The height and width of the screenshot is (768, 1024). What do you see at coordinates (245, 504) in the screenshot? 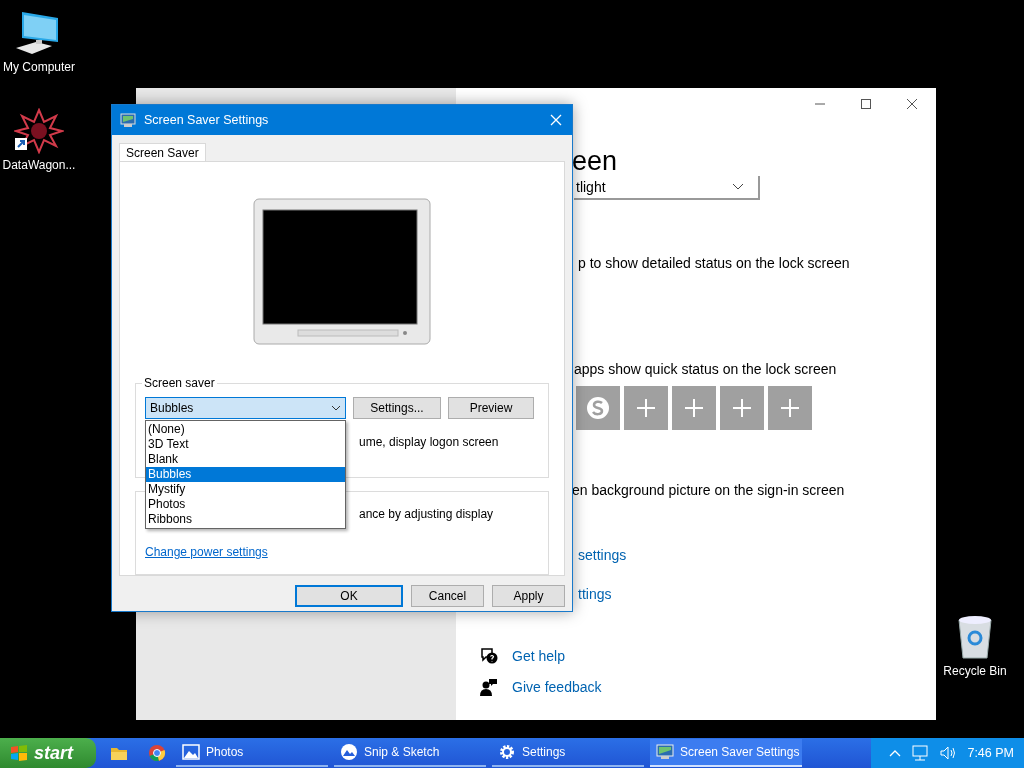
I see `dropdown-option: Photos` at bounding box center [245, 504].